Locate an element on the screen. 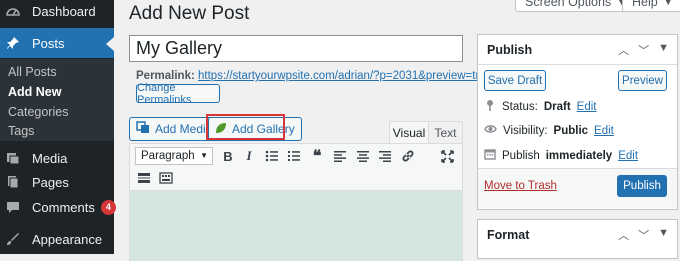  visibility-label: Visibility: is located at coordinates (525, 130).